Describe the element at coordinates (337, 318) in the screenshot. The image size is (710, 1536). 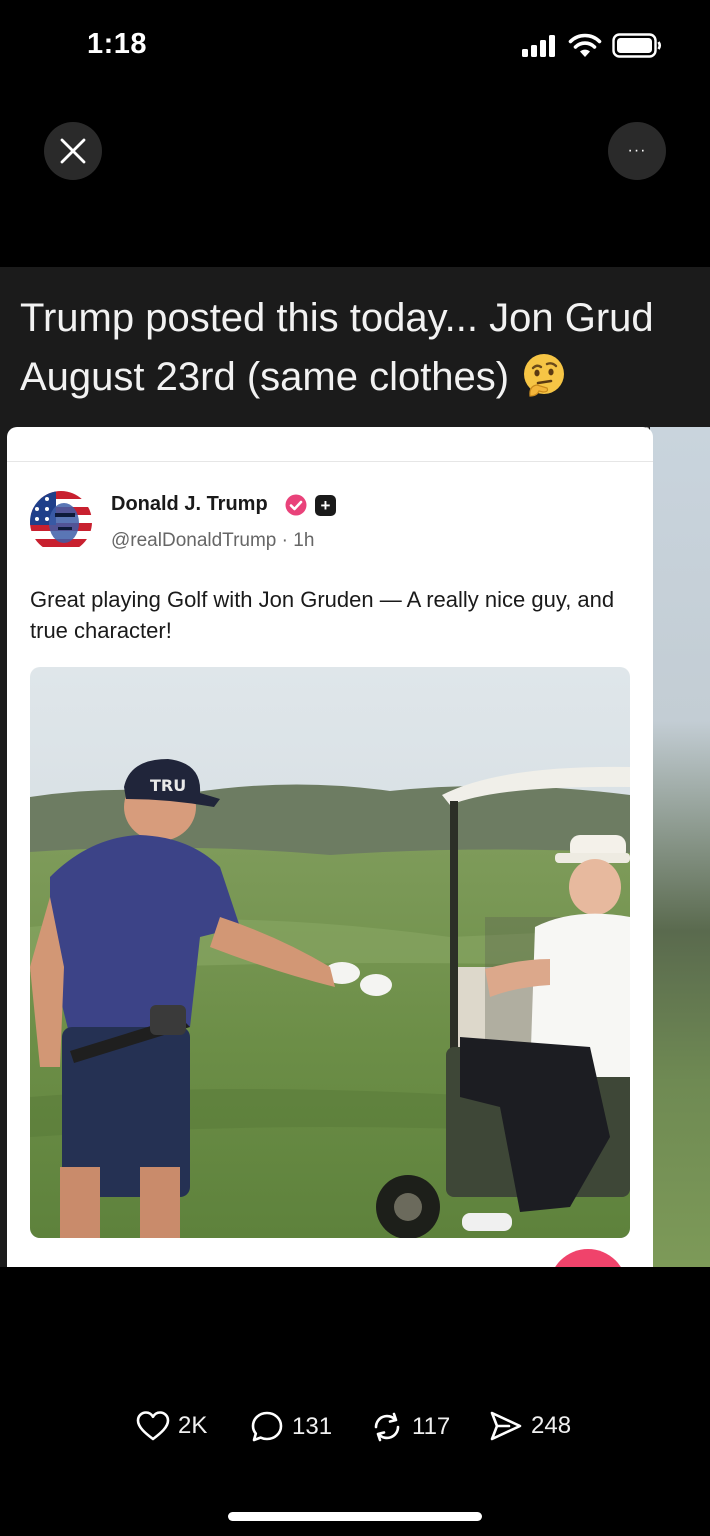
I see `caption-line-1: Trump posted this today... Jon Grud` at that location.